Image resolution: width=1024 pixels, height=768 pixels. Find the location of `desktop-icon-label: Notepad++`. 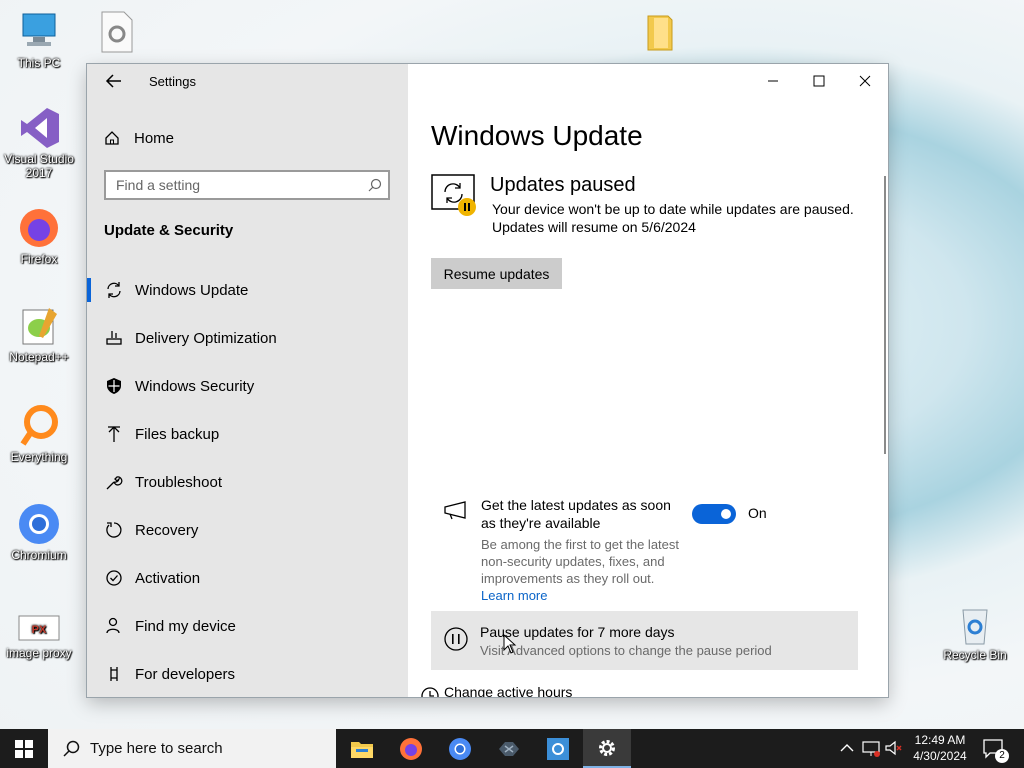

desktop-icon-label: Notepad++ is located at coordinates (39, 357).